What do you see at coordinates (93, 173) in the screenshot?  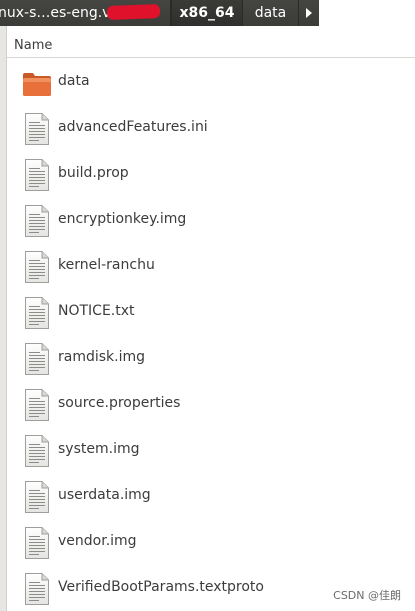 I see `file-name: build.prop` at bounding box center [93, 173].